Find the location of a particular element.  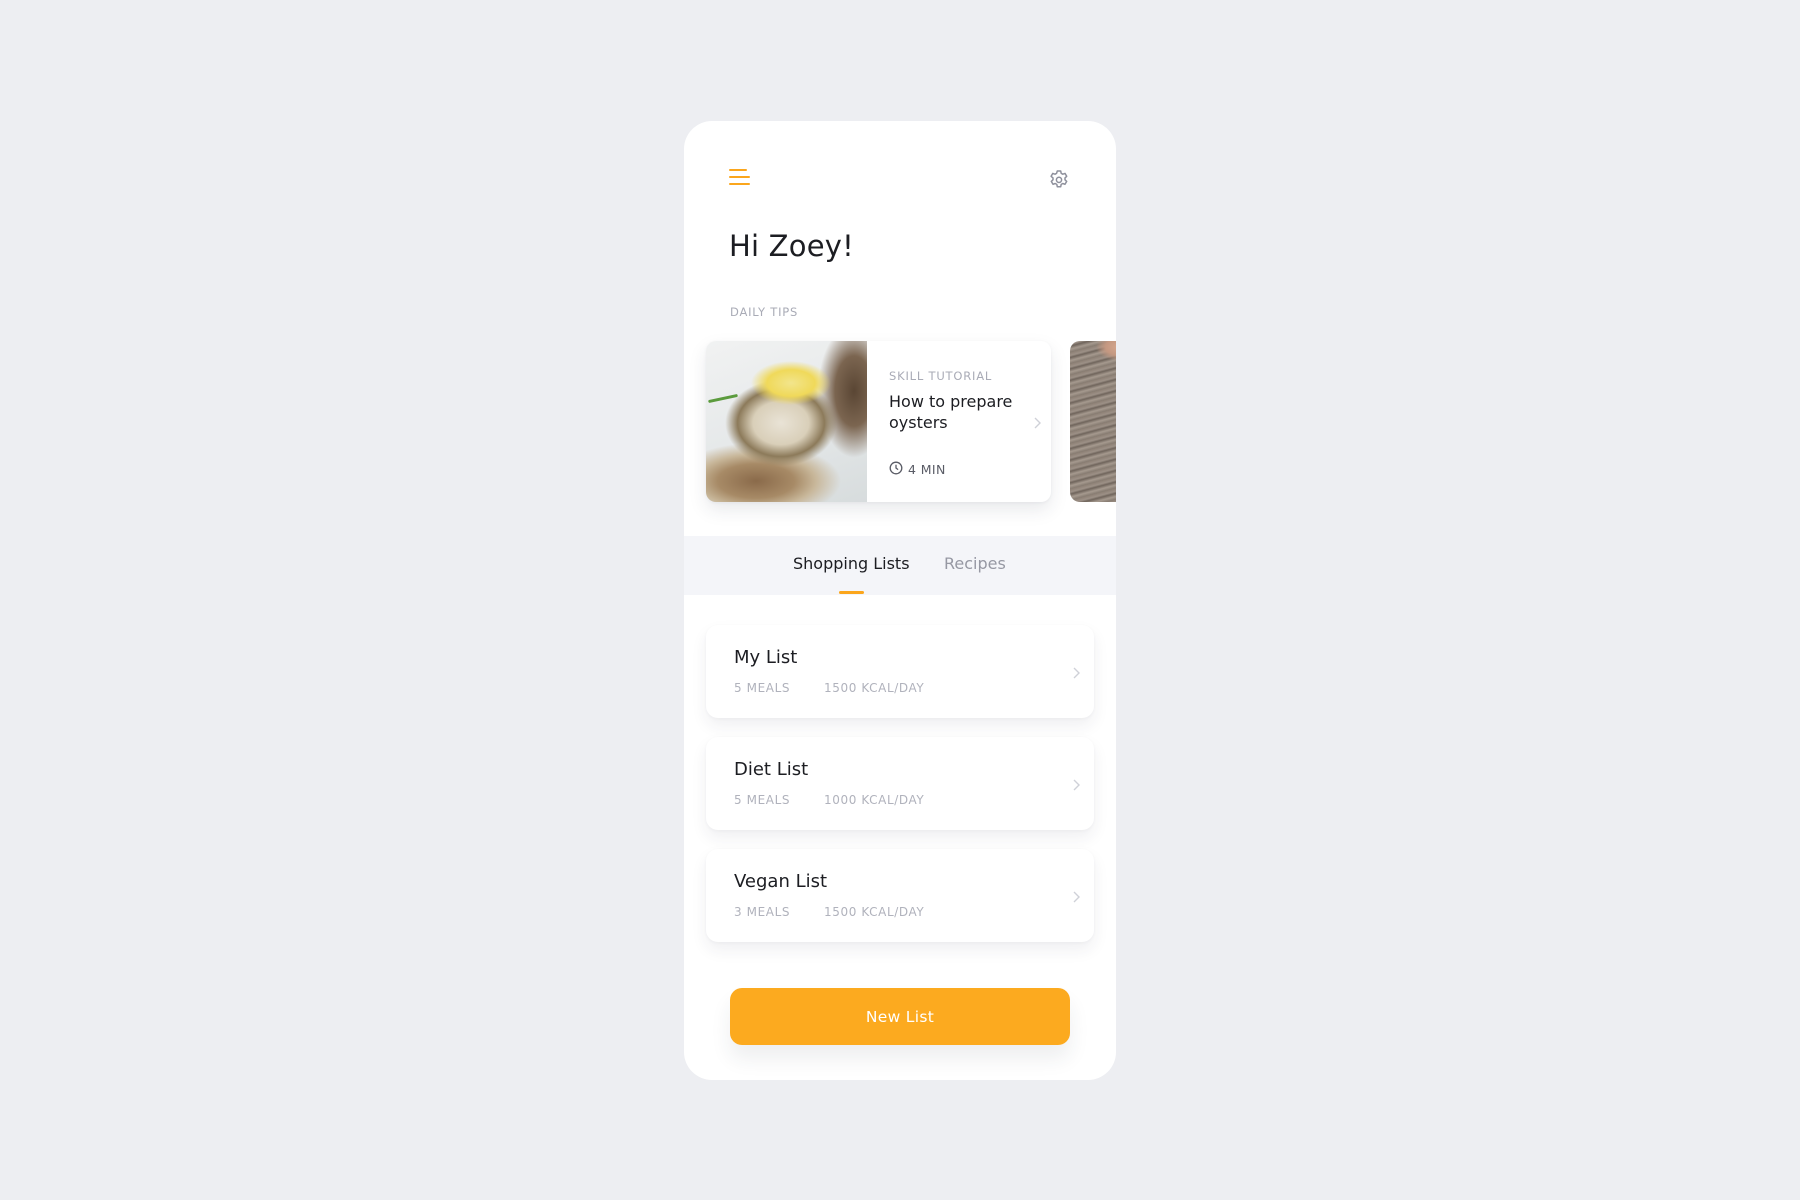

new-list-button: New List is located at coordinates (900, 1016).